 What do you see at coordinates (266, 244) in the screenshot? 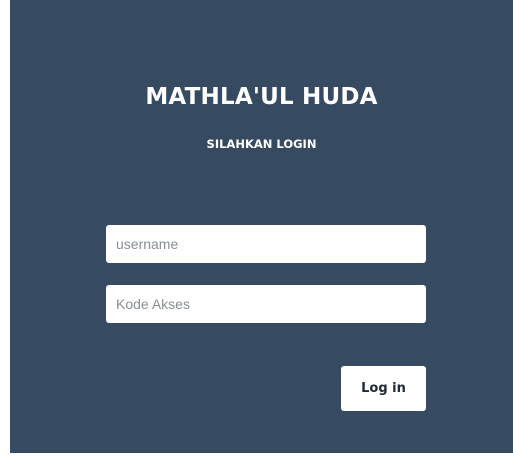
I see `username-input` at bounding box center [266, 244].